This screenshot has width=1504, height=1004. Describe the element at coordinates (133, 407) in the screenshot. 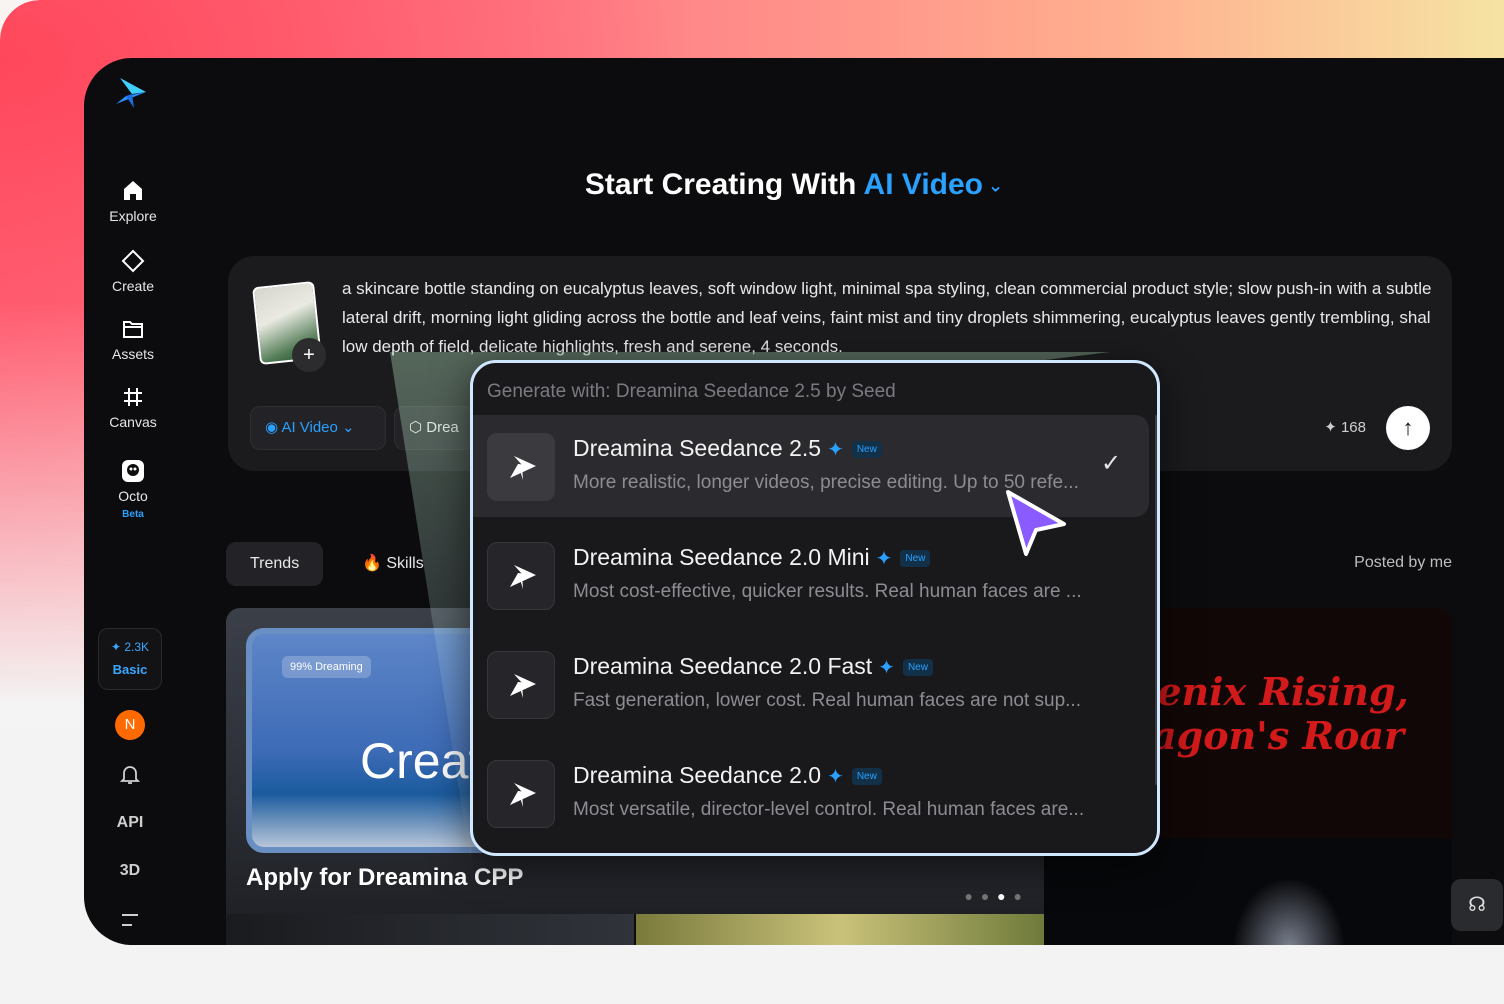

I see `sidebar-item-canvas: Canvas` at that location.